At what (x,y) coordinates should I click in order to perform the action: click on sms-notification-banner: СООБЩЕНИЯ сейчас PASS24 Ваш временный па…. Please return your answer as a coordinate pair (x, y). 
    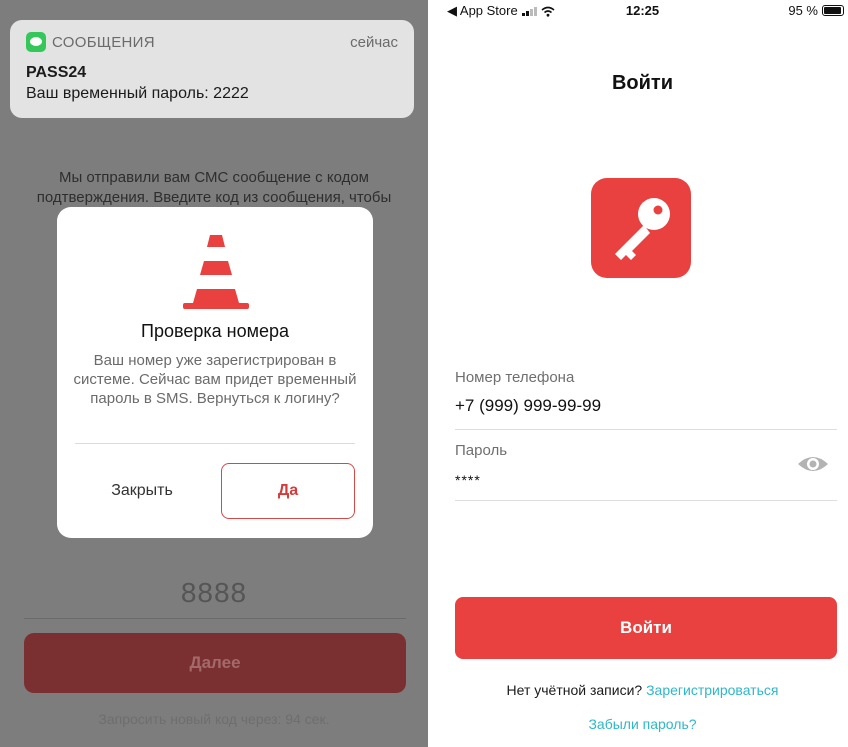
    Looking at the image, I should click on (212, 69).